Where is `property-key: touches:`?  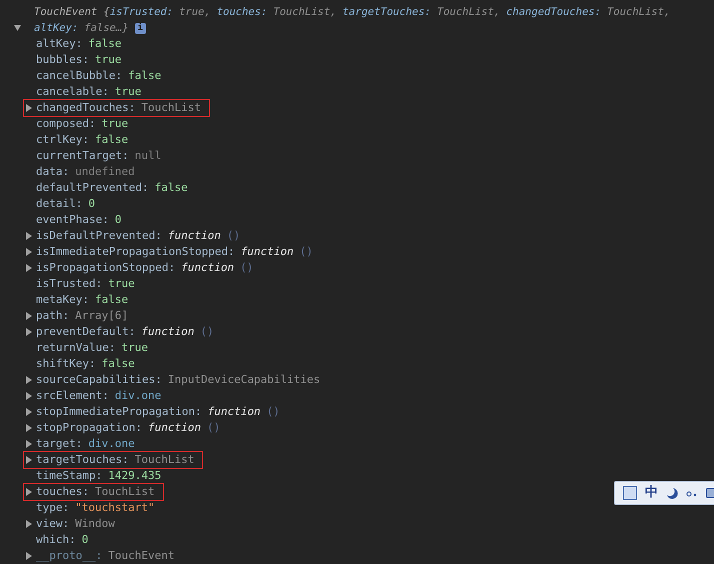 property-key: touches: is located at coordinates (62, 492).